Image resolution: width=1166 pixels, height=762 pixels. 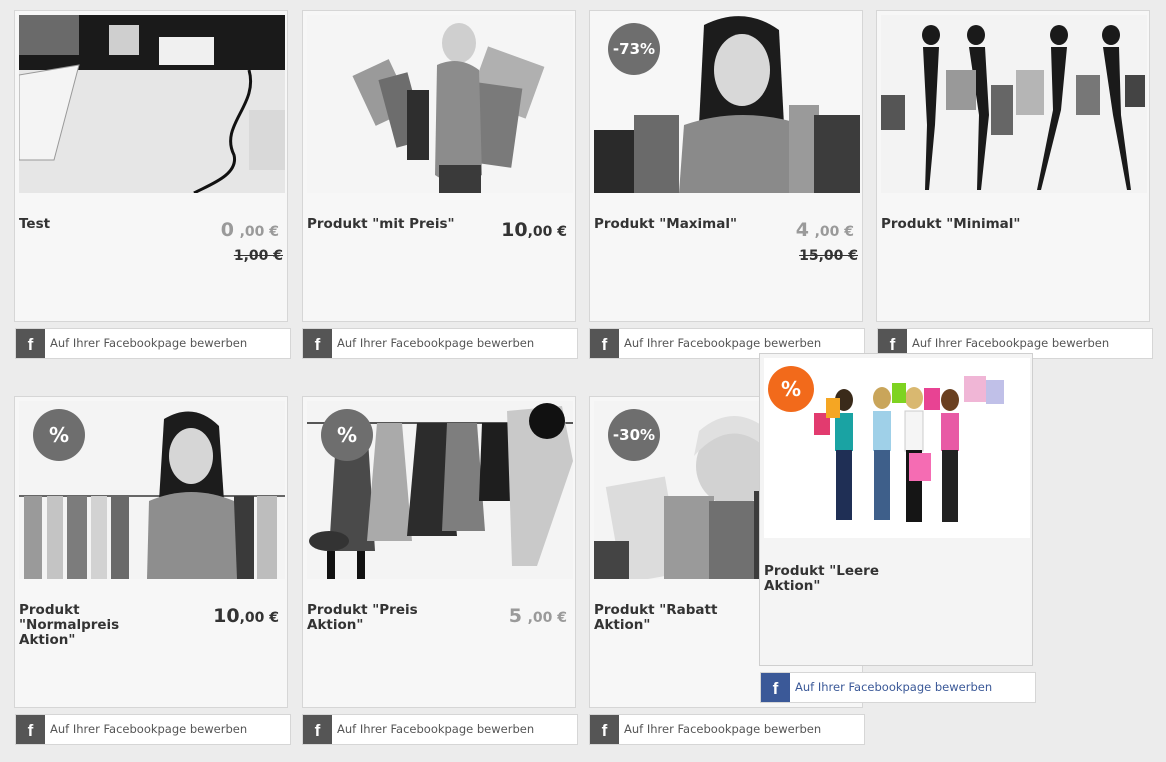 I want to click on old-price: 15,00 €, so click(x=828, y=256).